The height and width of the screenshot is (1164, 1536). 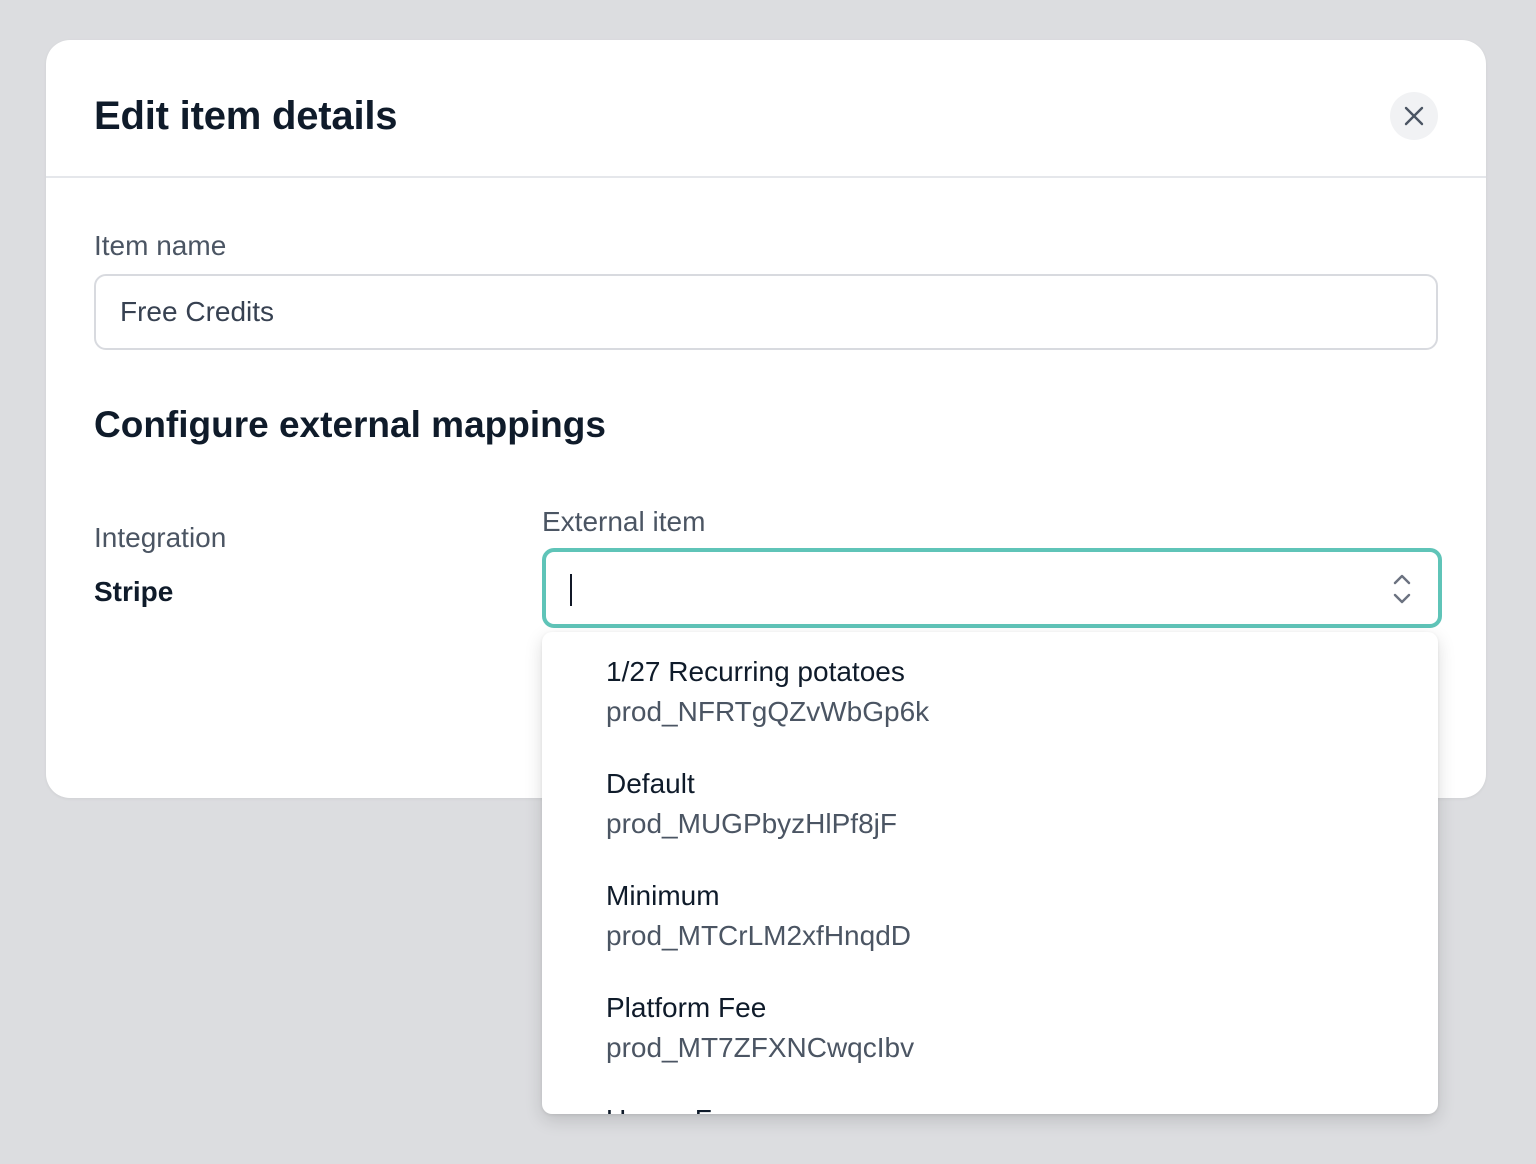 I want to click on external-item-label: External item, so click(x=624, y=521).